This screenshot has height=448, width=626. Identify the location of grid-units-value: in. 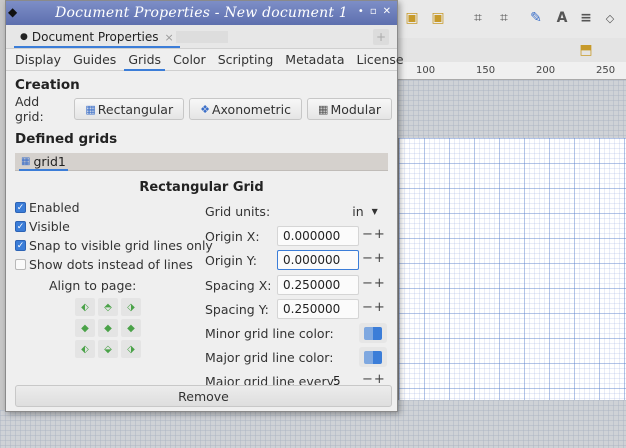
(358, 211).